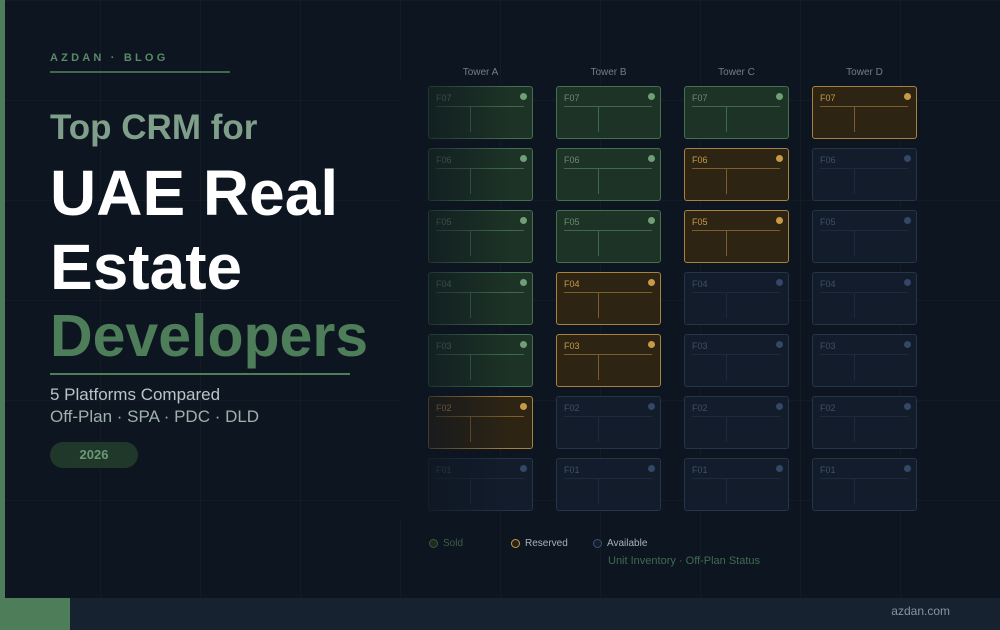 The image size is (1000, 630). Describe the element at coordinates (2, 299) in the screenshot. I see `left-accent-bar` at that location.